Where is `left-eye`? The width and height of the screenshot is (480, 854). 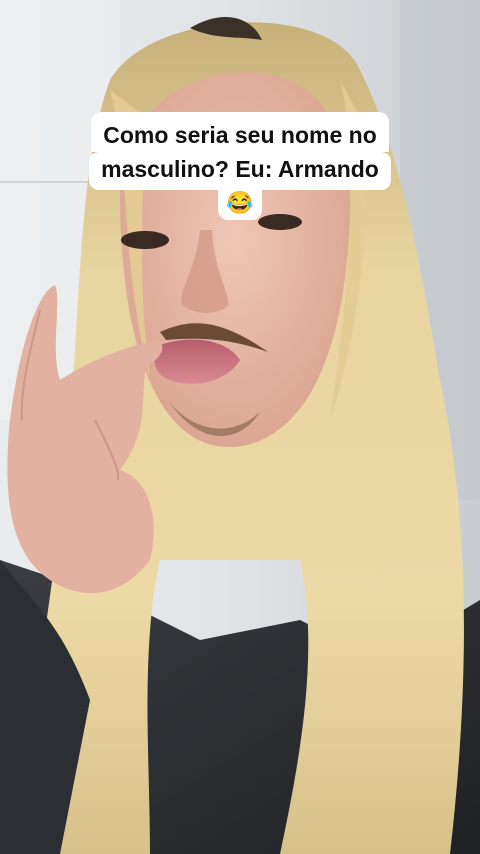
left-eye is located at coordinates (145, 240).